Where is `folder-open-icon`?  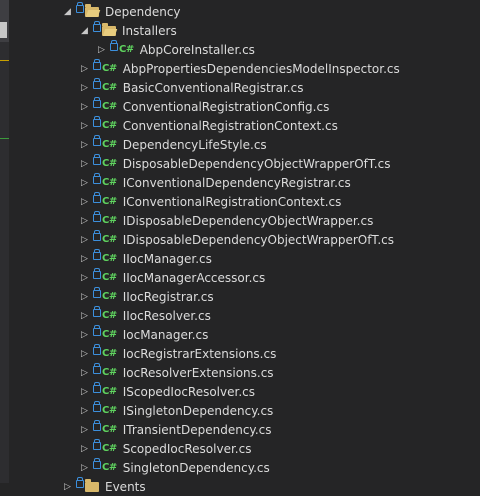
folder-open-icon is located at coordinates (92, 10).